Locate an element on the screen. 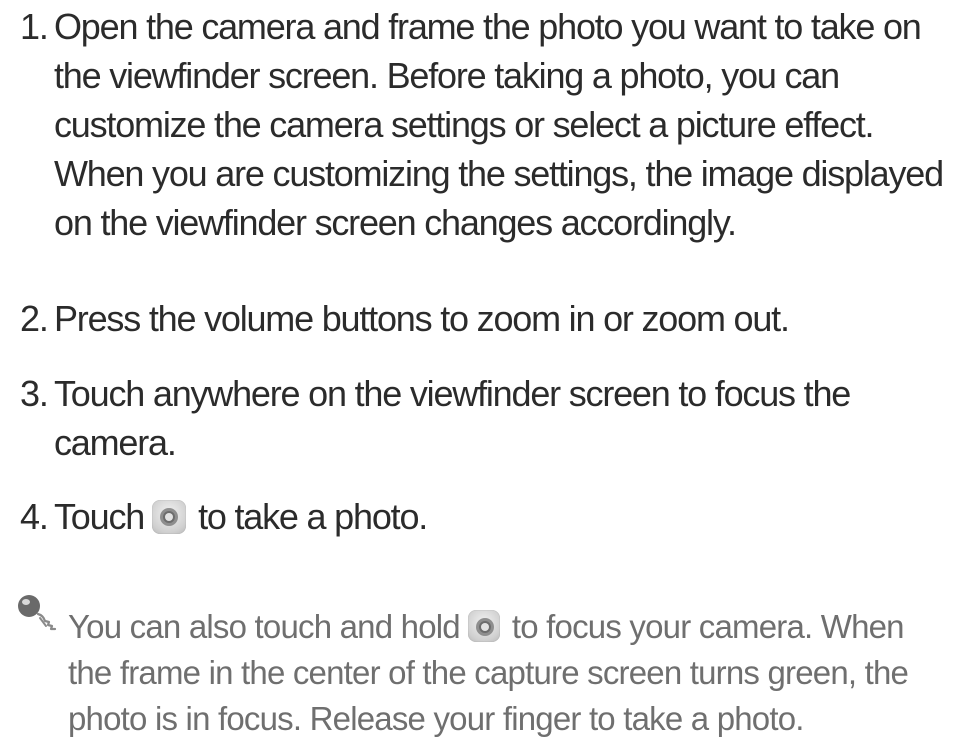 The width and height of the screenshot is (965, 749). step-4-line-1: 4. Touch to take a photo. is located at coordinates (487, 516).